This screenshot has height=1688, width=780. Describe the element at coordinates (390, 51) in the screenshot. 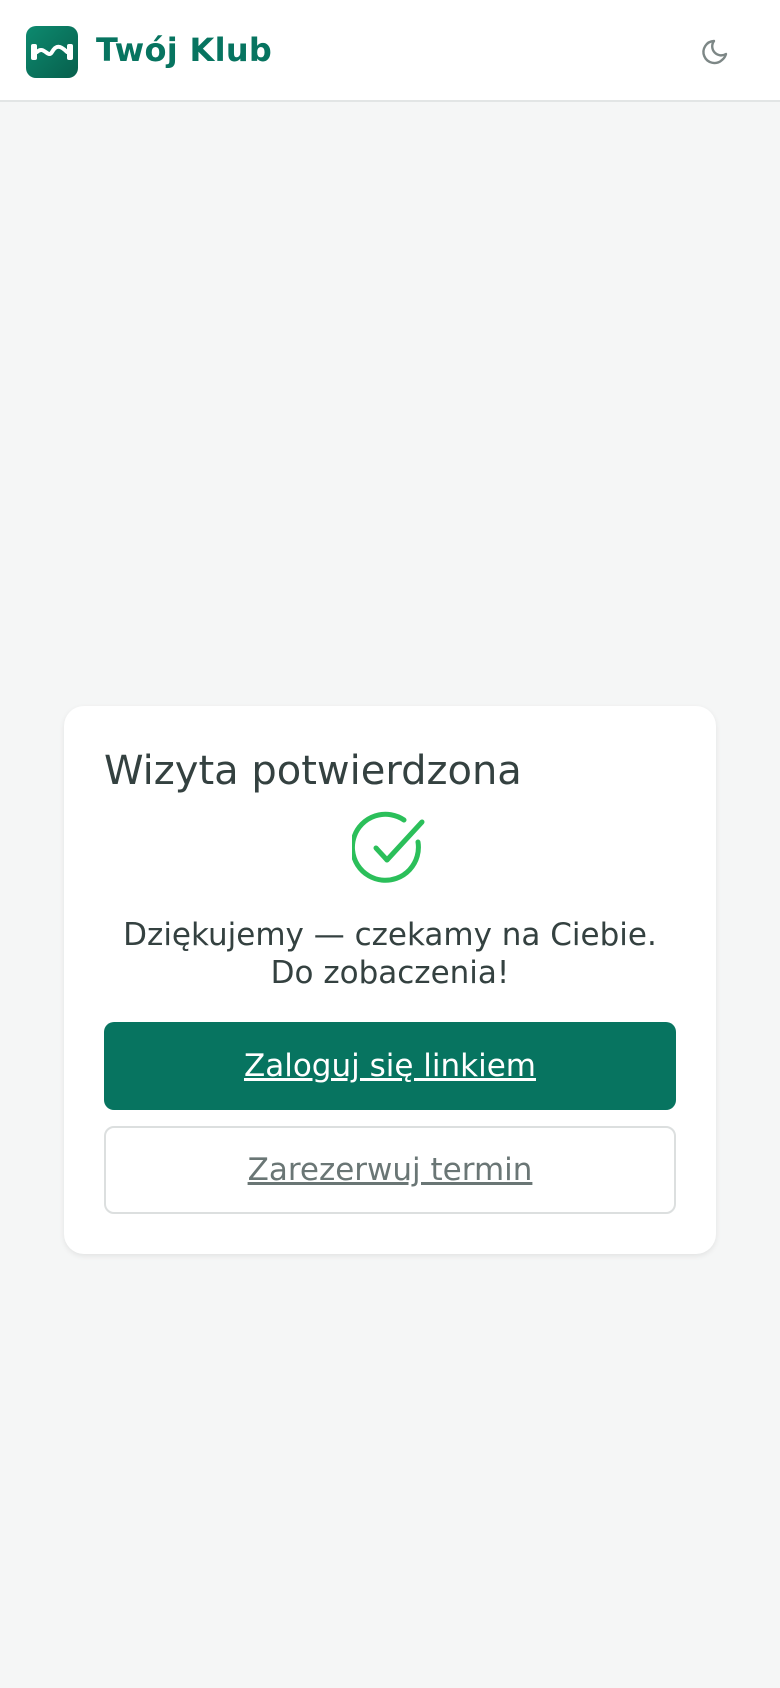

I see `app-header: Twój Klub` at that location.